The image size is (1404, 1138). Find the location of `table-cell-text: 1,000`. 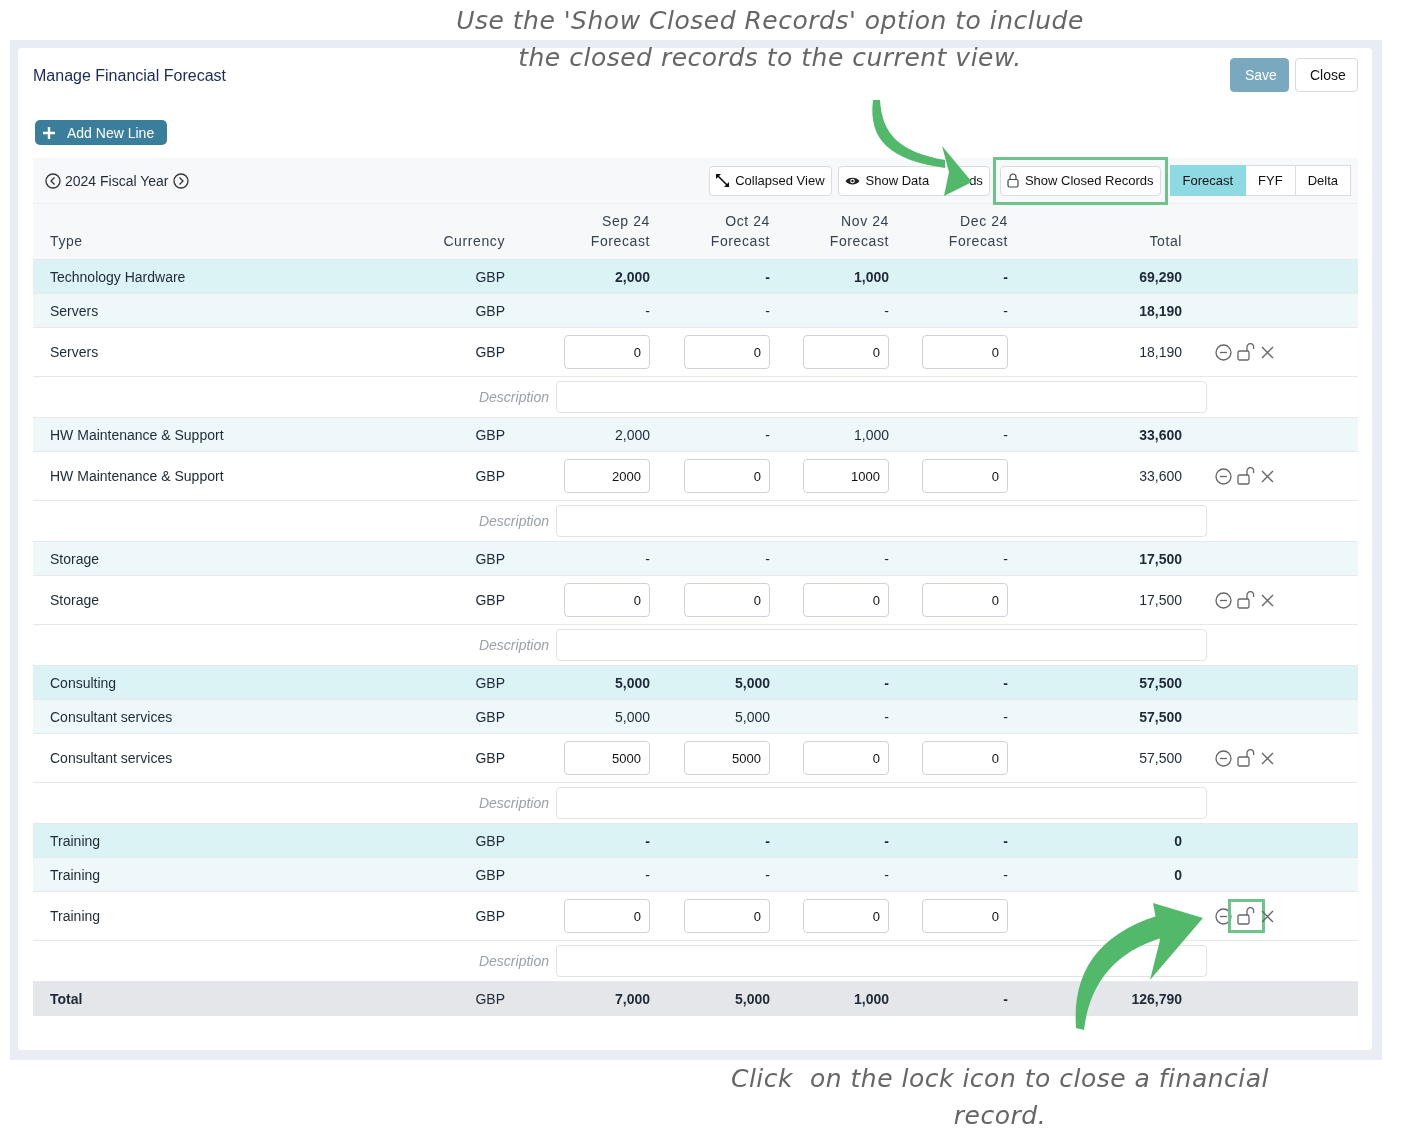

table-cell-text: 1,000 is located at coordinates (870, 276).